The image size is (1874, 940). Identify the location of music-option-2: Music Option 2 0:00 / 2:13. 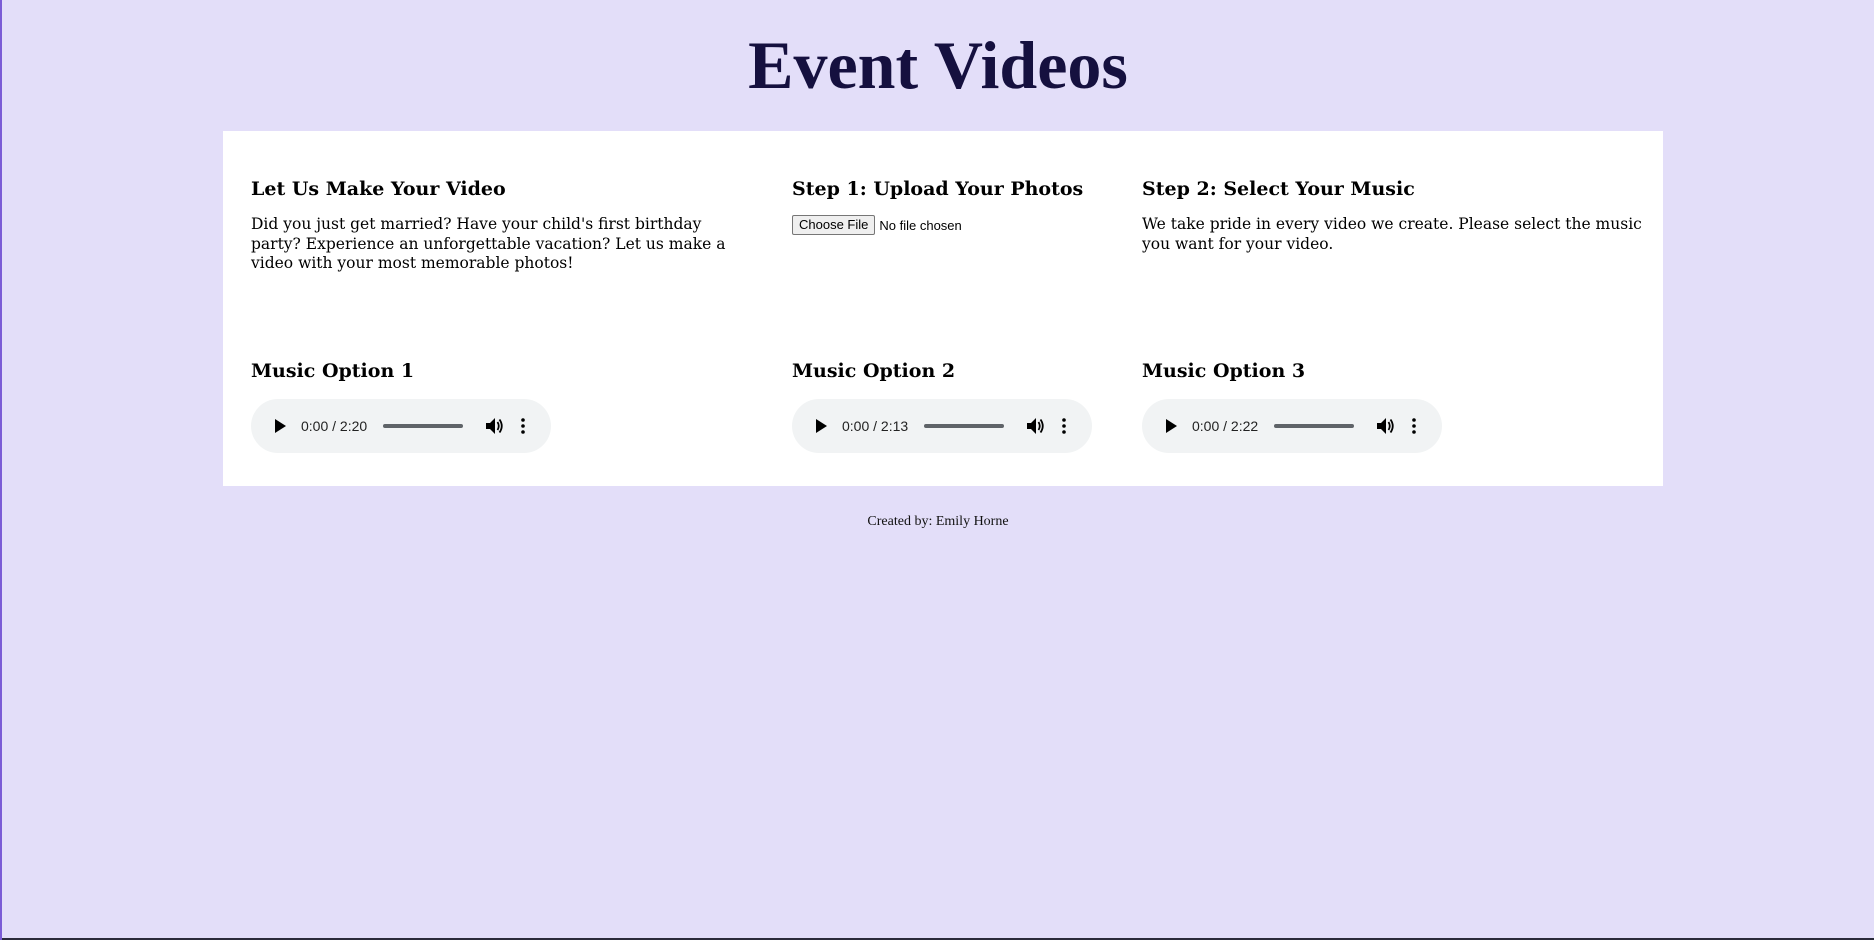
(952, 406).